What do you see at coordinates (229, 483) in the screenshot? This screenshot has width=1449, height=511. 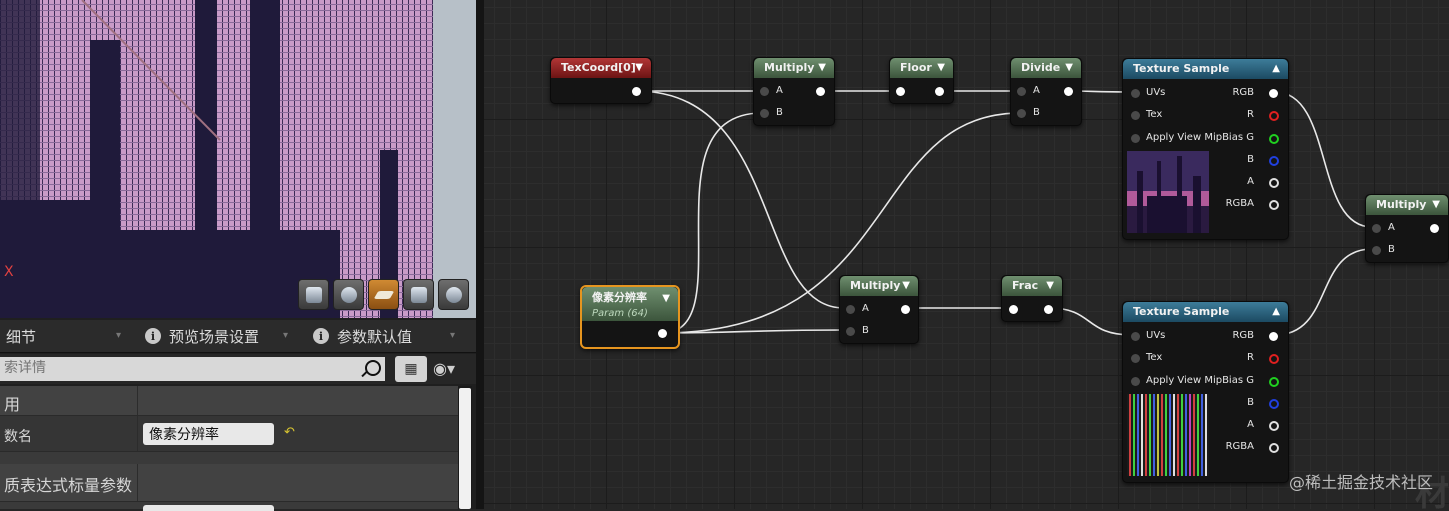 I see `section-header-scalar-param: 质表达式标量参数` at bounding box center [229, 483].